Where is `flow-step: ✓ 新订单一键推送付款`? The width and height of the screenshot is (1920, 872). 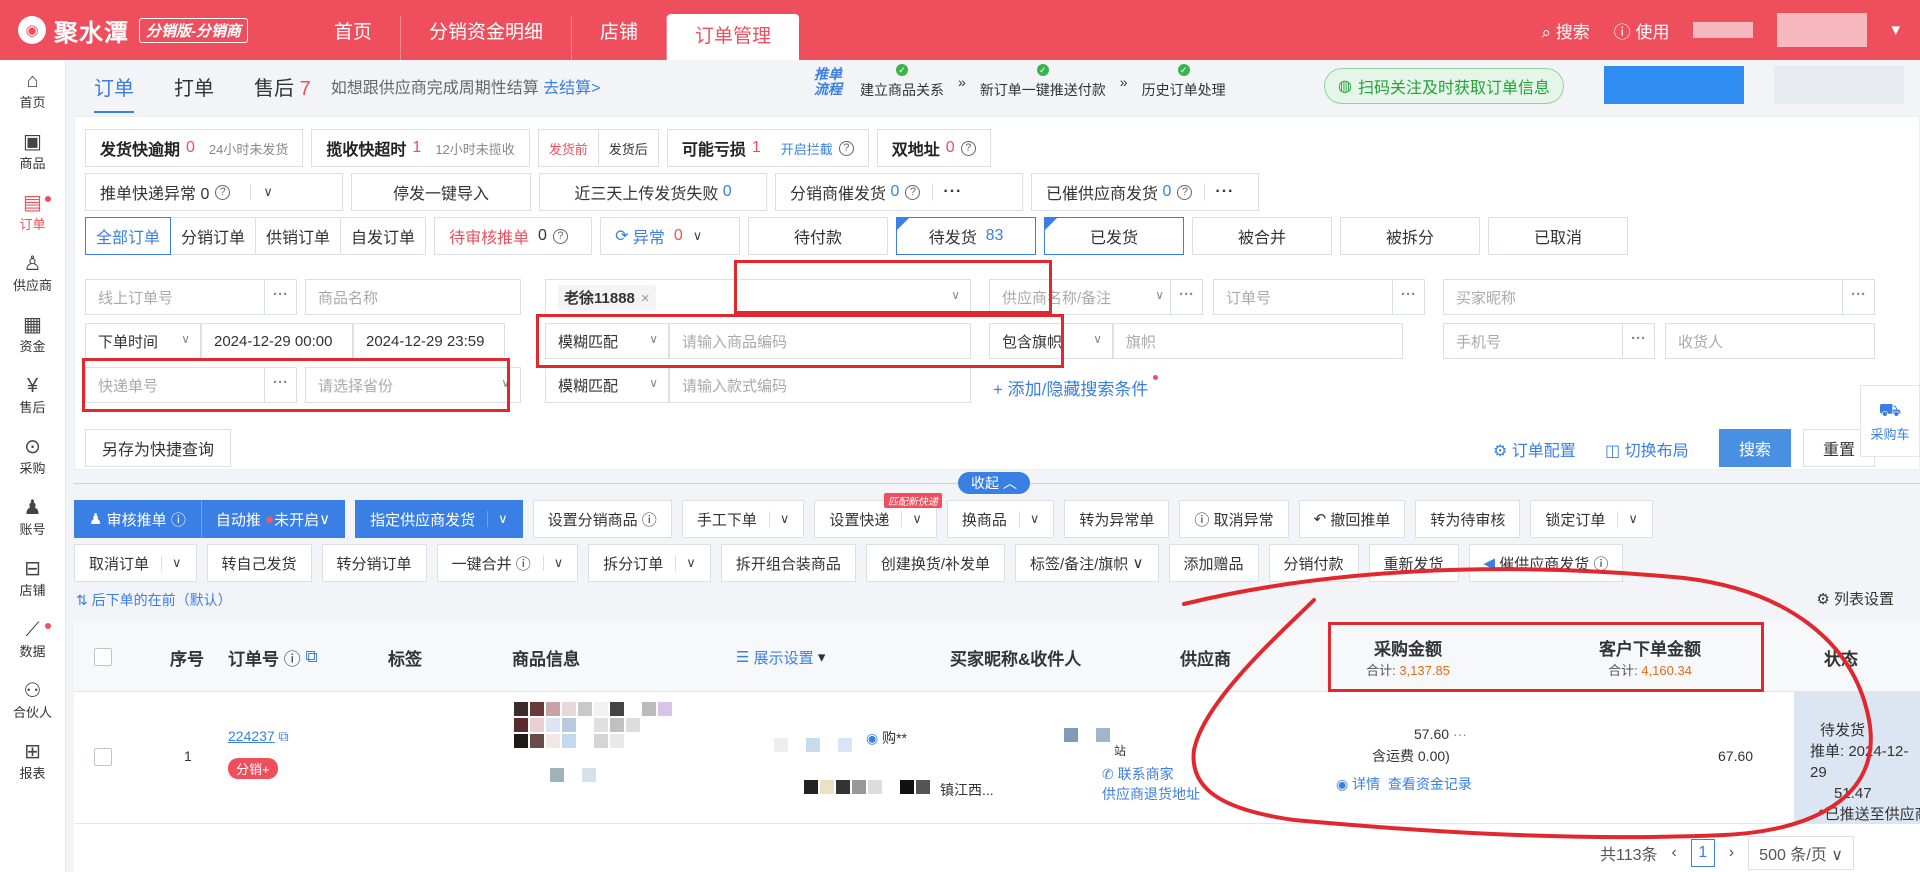
flow-step: ✓ 新订单一键推送付款 is located at coordinates (1043, 82).